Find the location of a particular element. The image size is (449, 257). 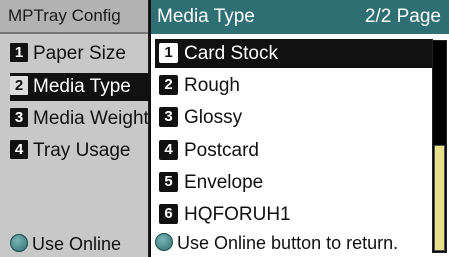

popup-title: Media Type is located at coordinates (206, 16).